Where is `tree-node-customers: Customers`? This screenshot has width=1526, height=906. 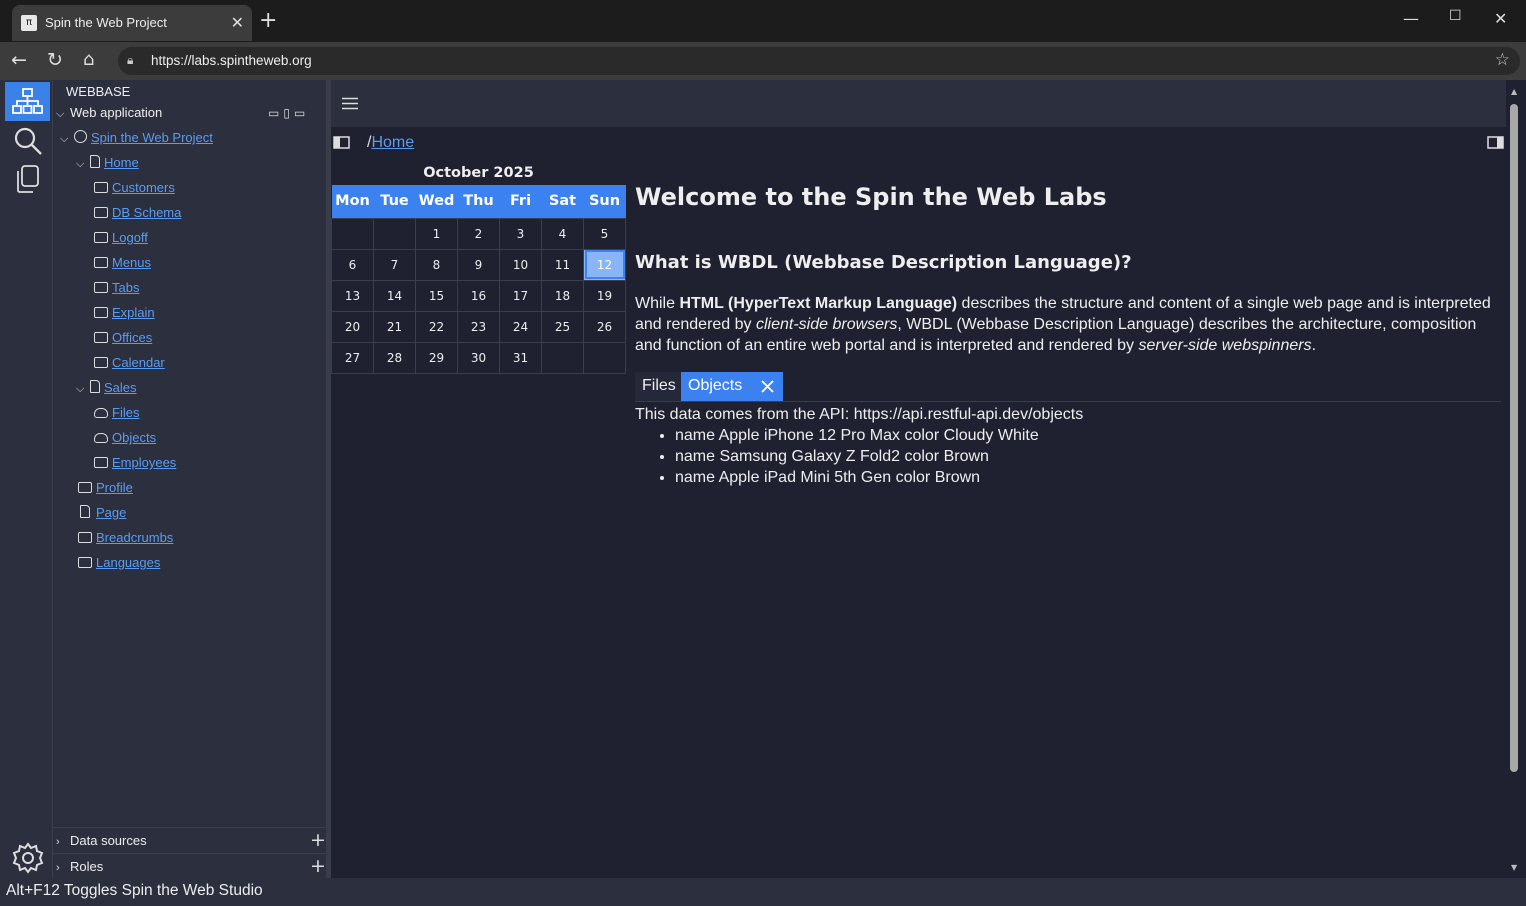 tree-node-customers: Customers is located at coordinates (134, 187).